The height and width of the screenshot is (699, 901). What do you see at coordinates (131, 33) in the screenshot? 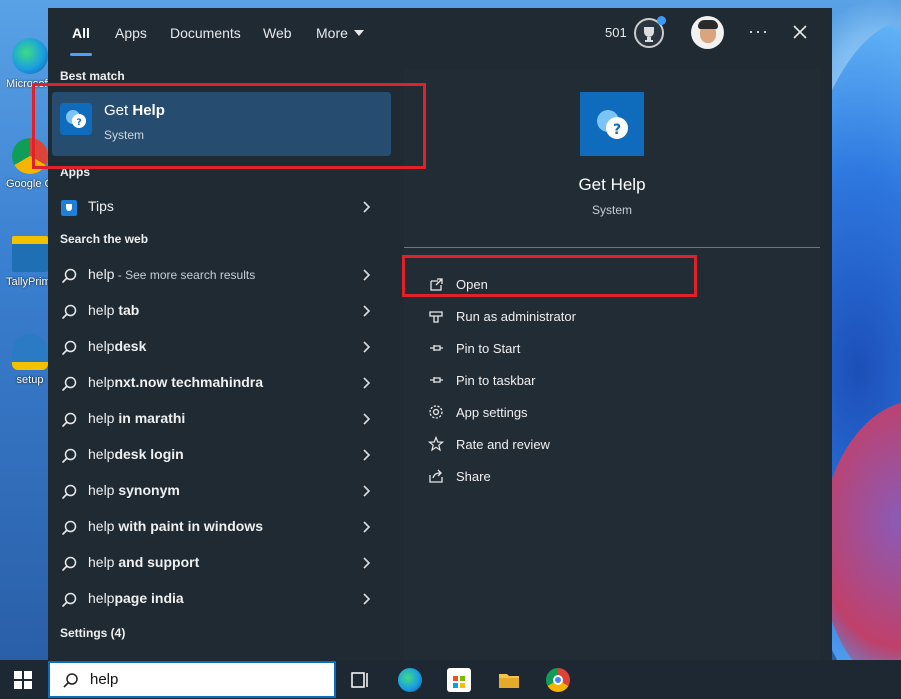
I see `tab-apps: Apps` at bounding box center [131, 33].